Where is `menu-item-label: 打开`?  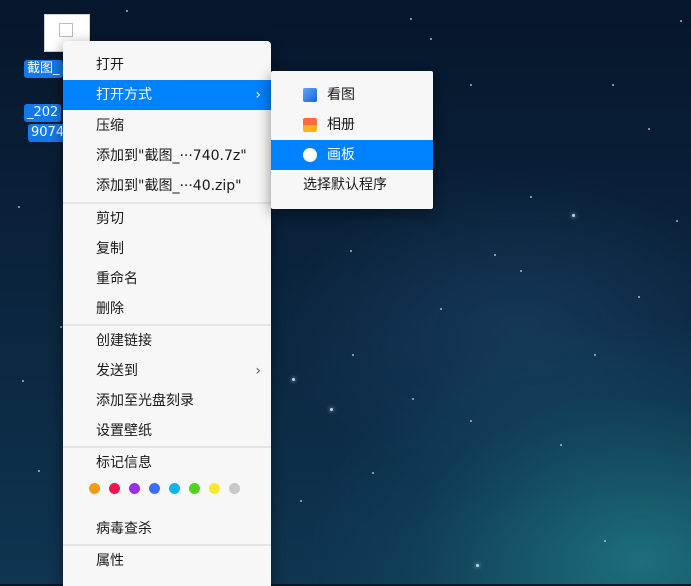 menu-item-label: 打开 is located at coordinates (110, 65).